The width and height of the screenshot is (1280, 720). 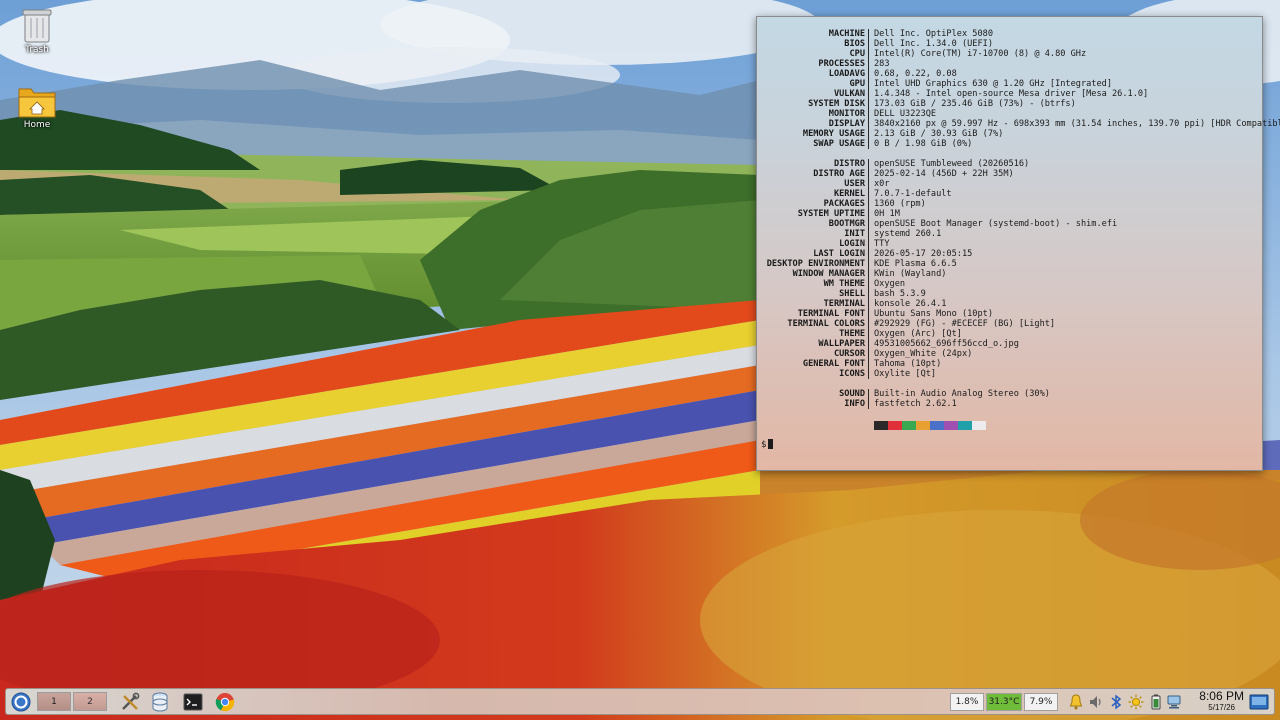 What do you see at coordinates (90, 701) in the screenshot?
I see `pager-desktop-2: 2` at bounding box center [90, 701].